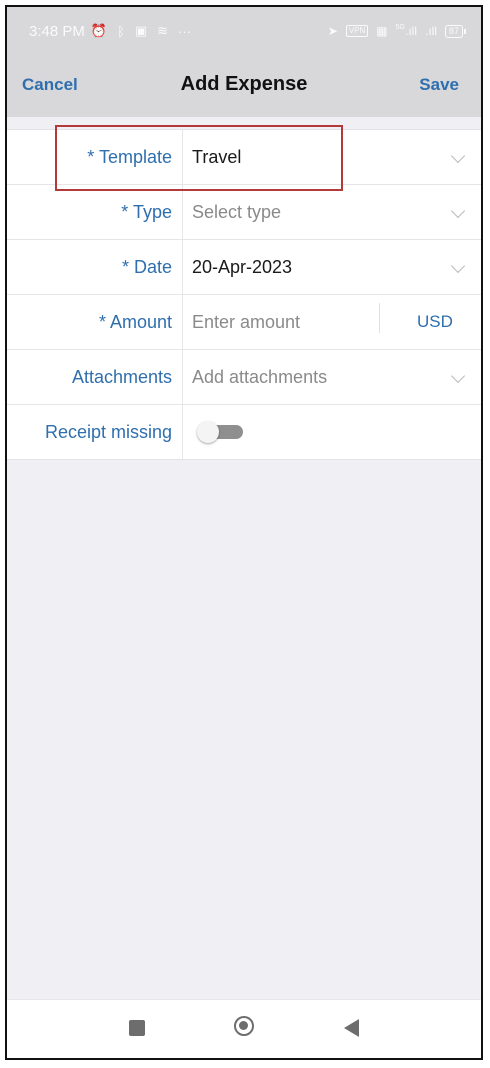 The image size is (490, 1068). What do you see at coordinates (439, 85) in the screenshot?
I see `save-button: Save` at bounding box center [439, 85].